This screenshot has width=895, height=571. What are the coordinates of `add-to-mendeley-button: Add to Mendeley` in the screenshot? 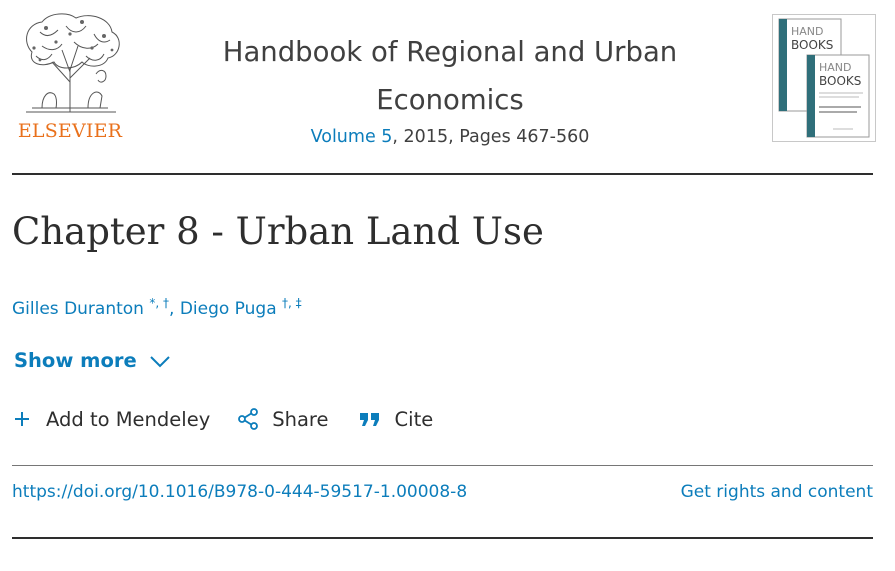 It's located at (111, 419).